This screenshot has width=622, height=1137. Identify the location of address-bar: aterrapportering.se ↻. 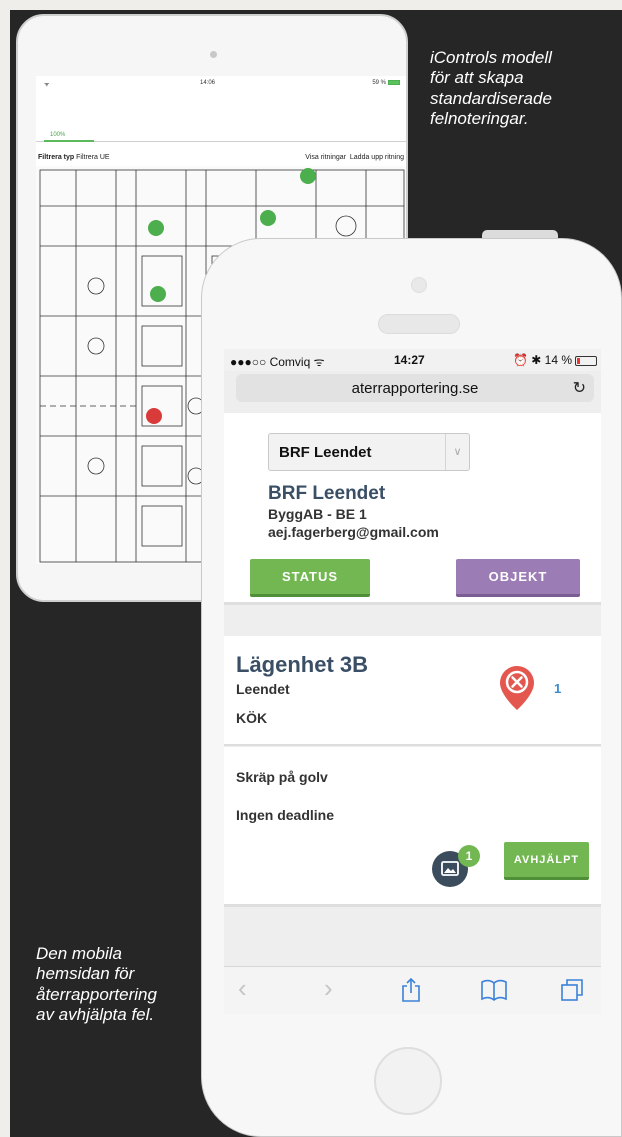
(415, 388).